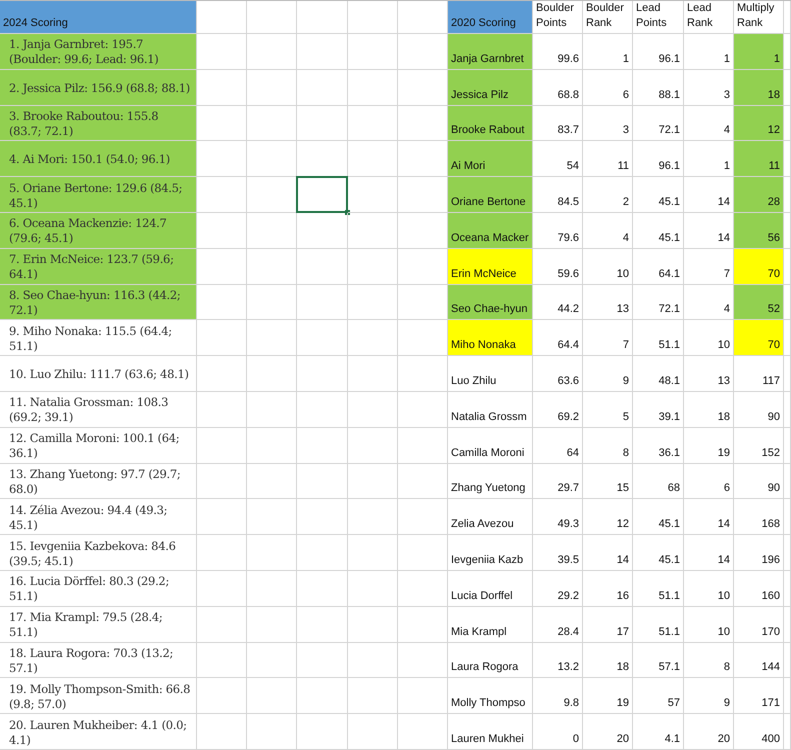 Image resolution: width=791 pixels, height=750 pixels. I want to click on table-cell: 19. Molly Thompson-Smith: 66.8 (9.8; 57.0), so click(98, 696).